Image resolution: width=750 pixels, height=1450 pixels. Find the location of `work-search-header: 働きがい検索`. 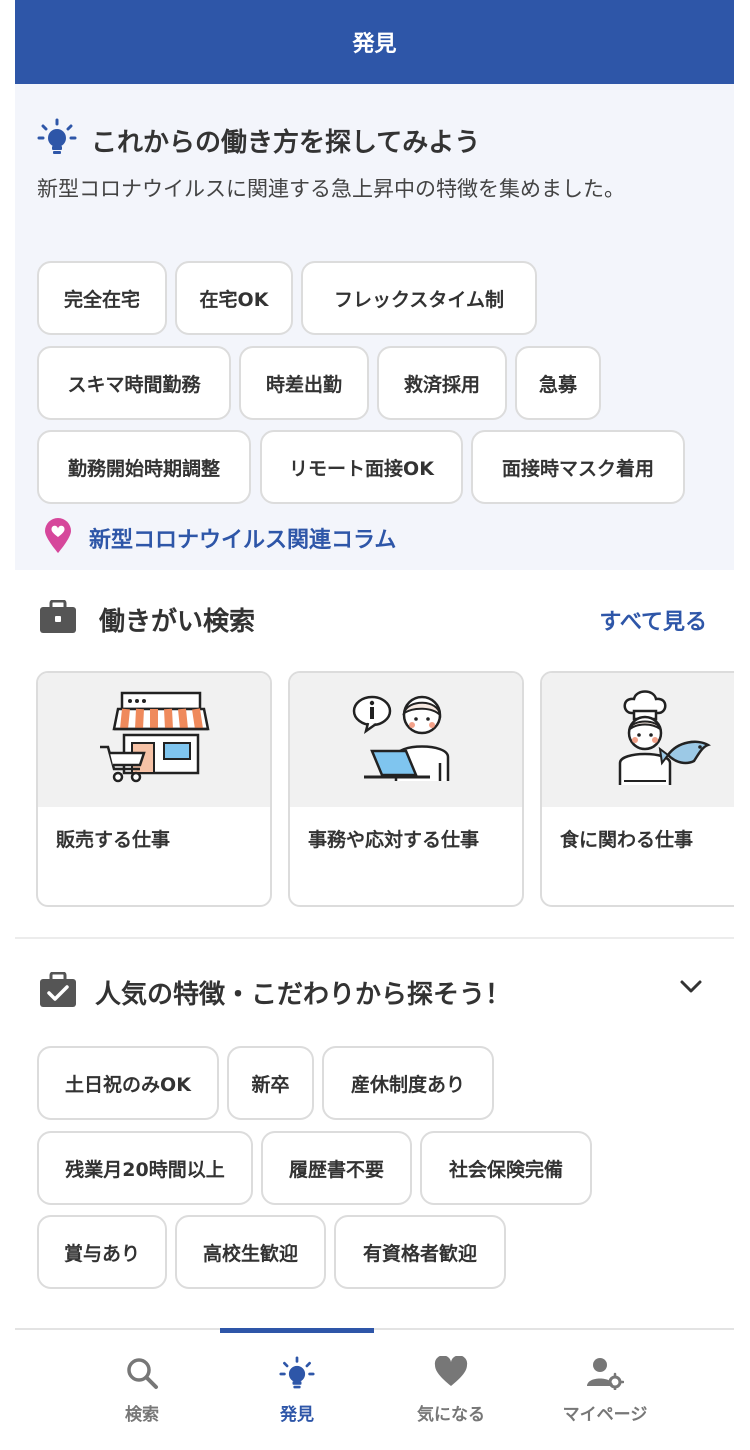

work-search-header: 働きがい検索 is located at coordinates (147, 618).